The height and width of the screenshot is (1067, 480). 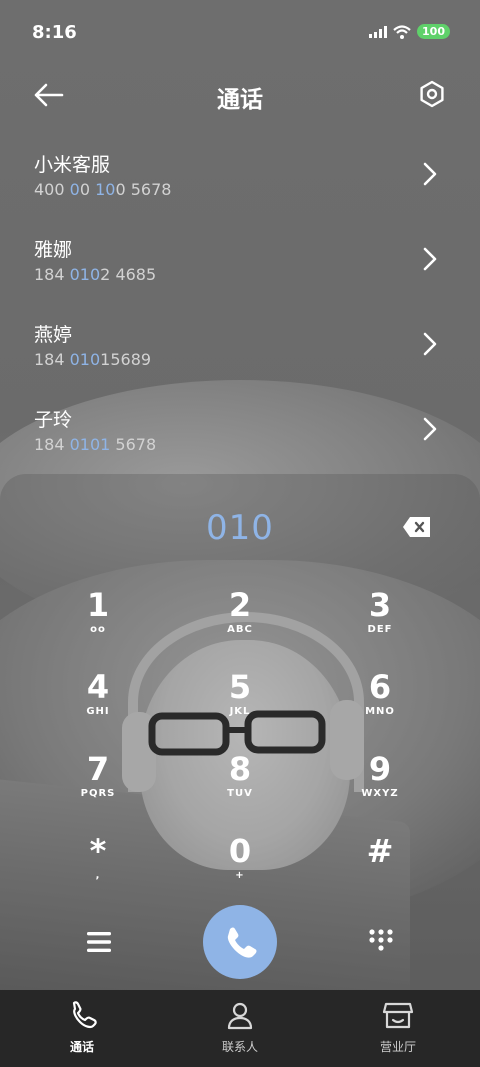 I want to click on dial-key-0: 0 +, so click(x=240, y=869).